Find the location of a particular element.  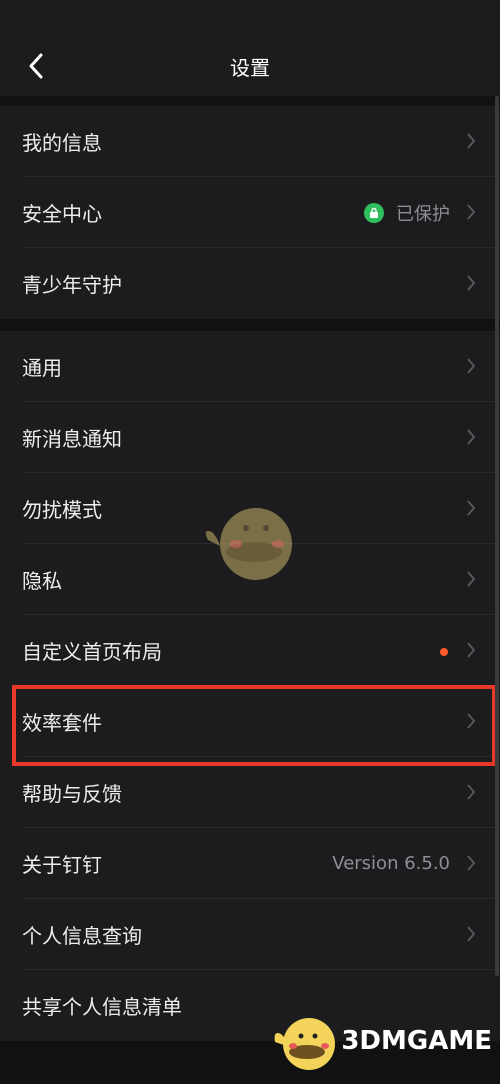

menu-item-help-feedback: 帮助与反馈 is located at coordinates (250, 792).